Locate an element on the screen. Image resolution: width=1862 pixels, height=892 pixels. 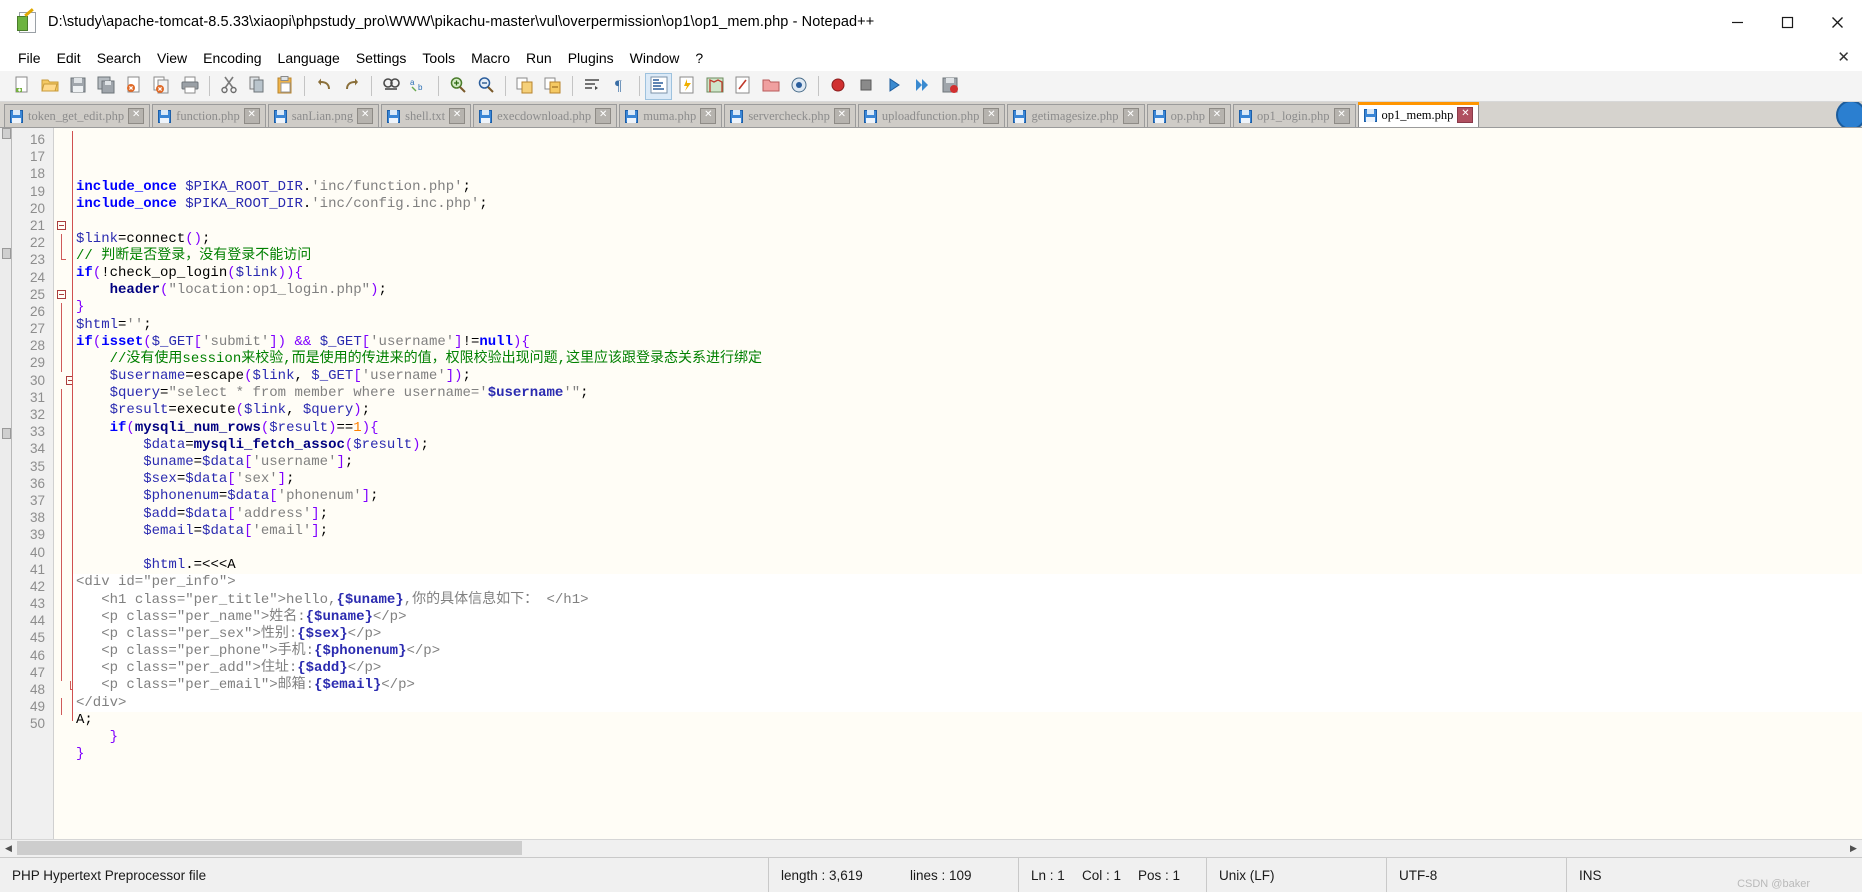
code-line: $phonenum=$data['phonenum']; is located at coordinates (967, 497).